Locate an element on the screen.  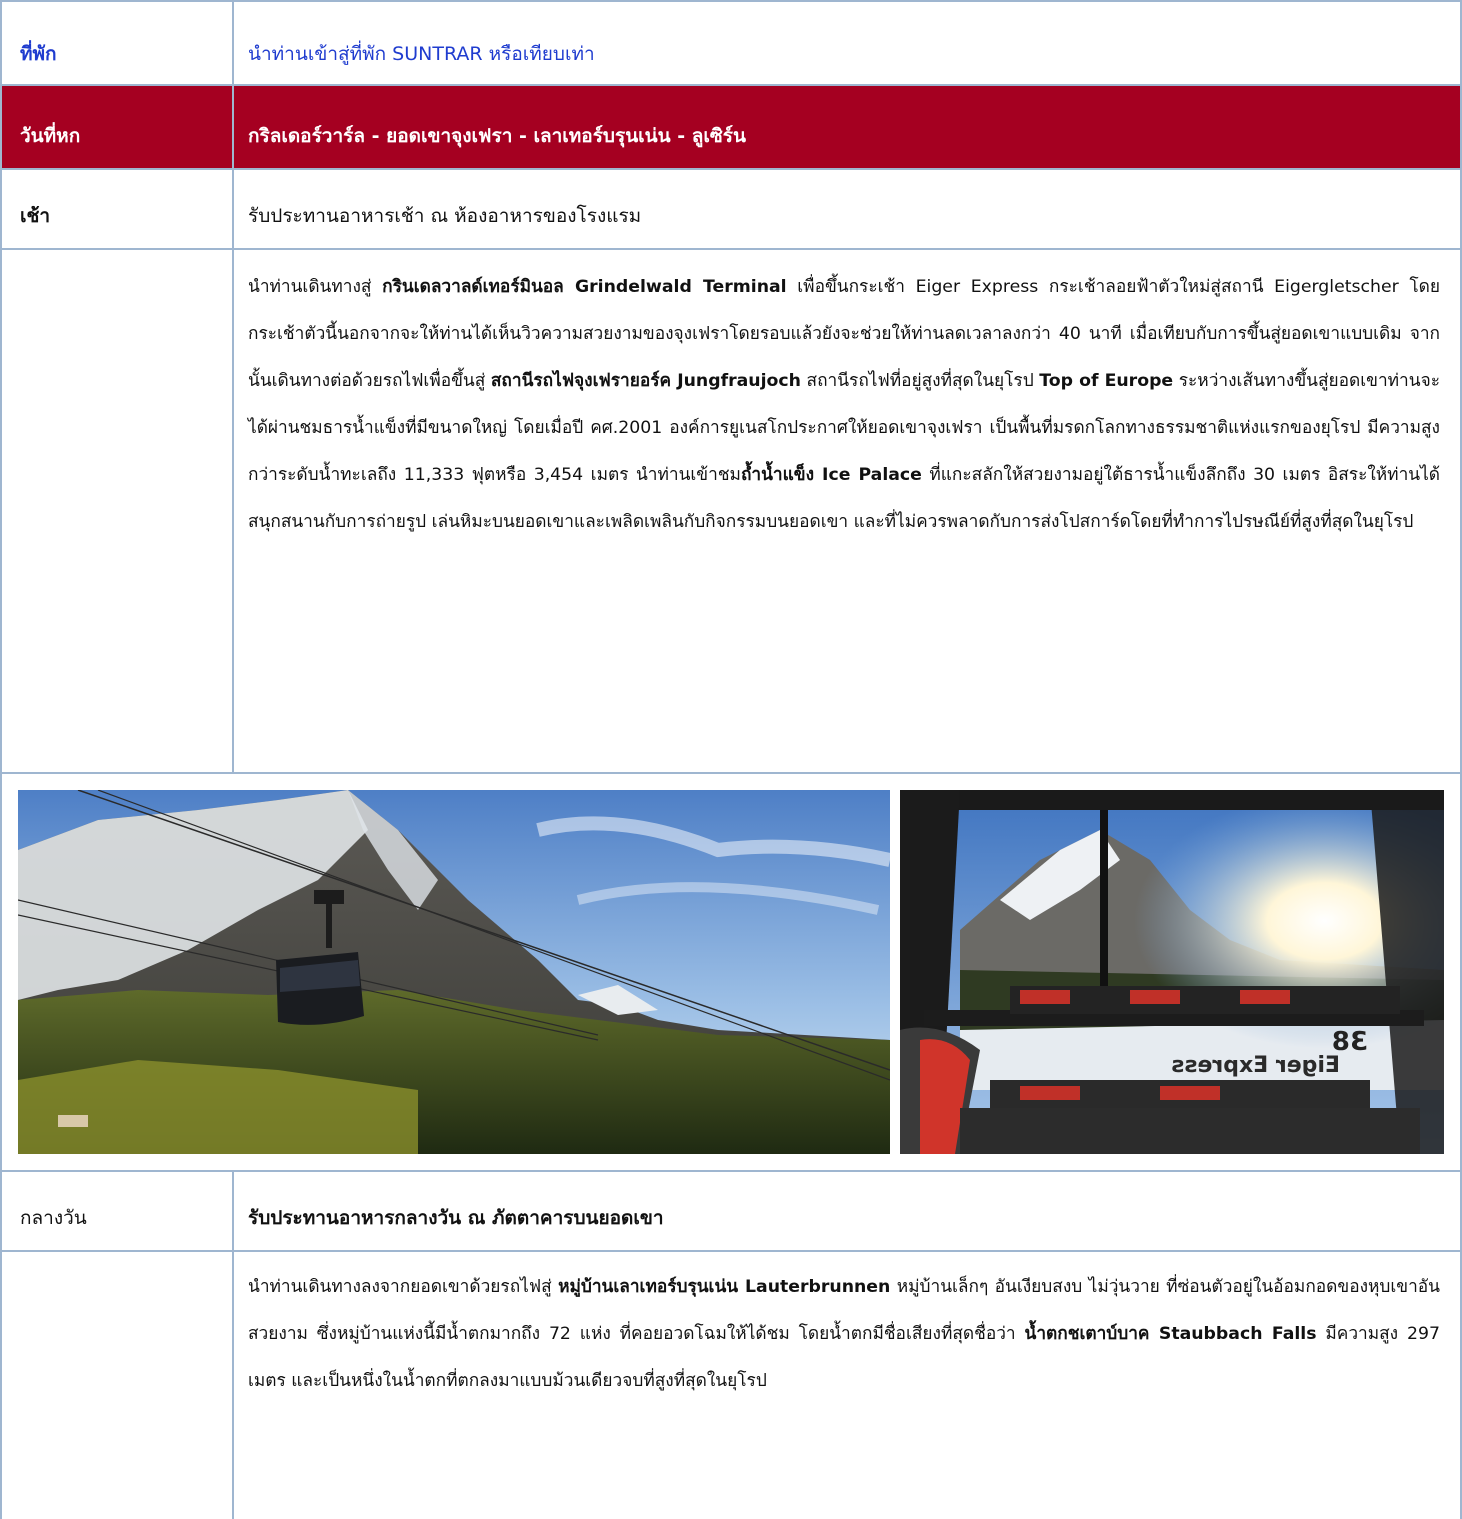
morning-desc-bold-jungfraujoch: สถานีรถไฟจุงเฟรายอร์ค Jungfraujoch is located at coordinates (645, 381).